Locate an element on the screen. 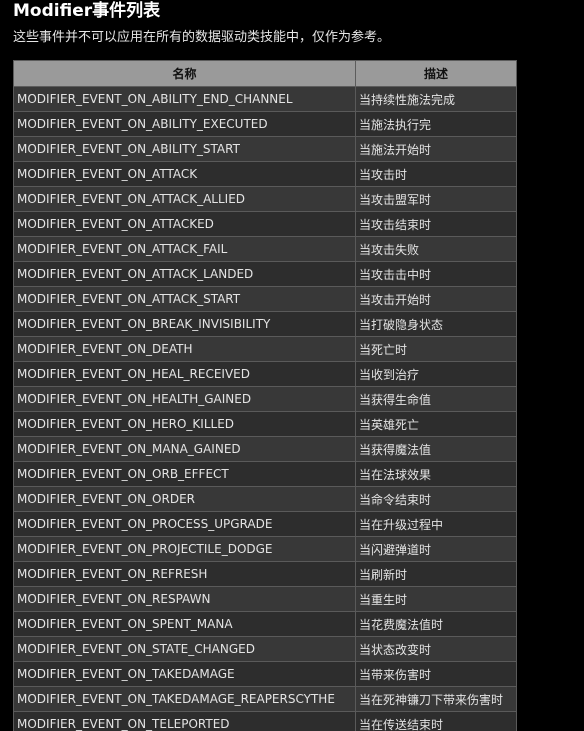 Image resolution: width=584 pixels, height=731 pixels. event-name-cell: MODIFIER_EVENT_ON_REFRESH is located at coordinates (184, 574).